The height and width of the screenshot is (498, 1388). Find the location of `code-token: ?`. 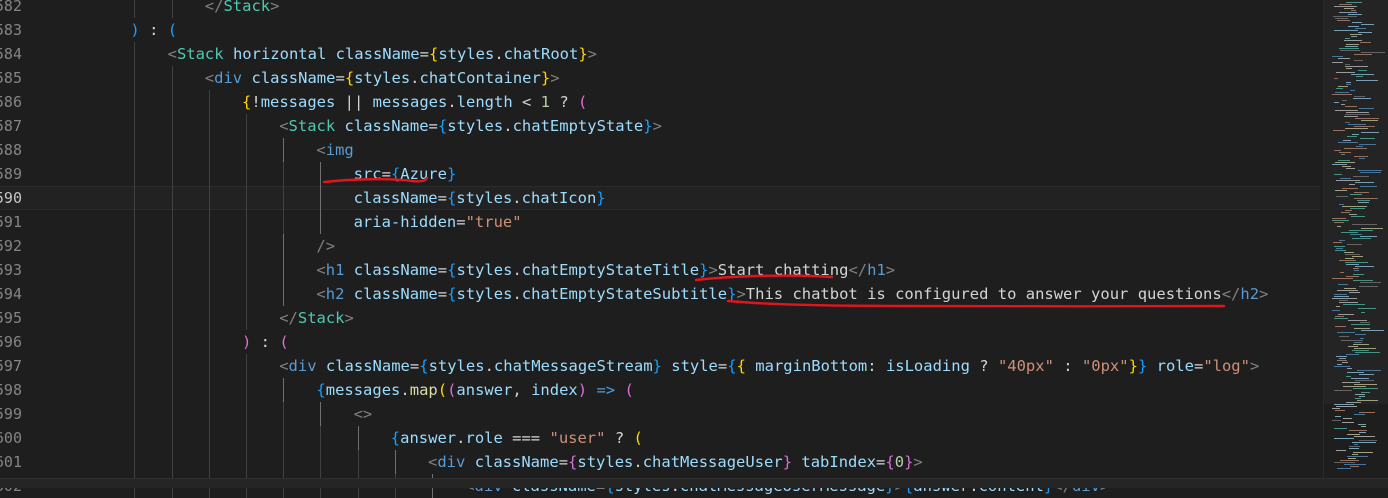

code-token: ? is located at coordinates (983, 366).